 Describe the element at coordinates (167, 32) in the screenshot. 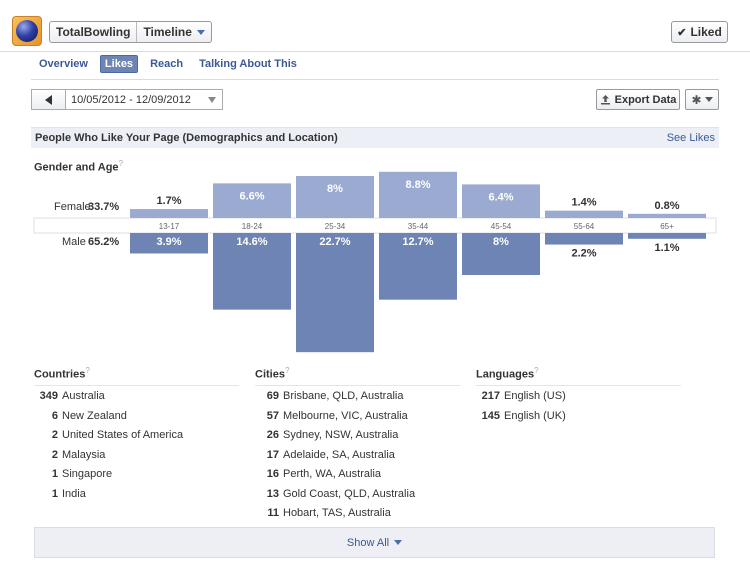

I see `view-label: Timeline` at that location.